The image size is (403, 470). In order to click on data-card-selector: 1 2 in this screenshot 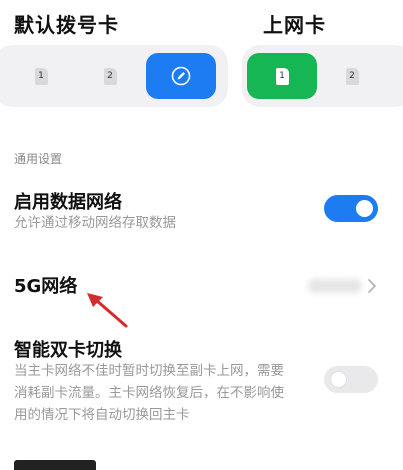, I will do `click(322, 76)`.